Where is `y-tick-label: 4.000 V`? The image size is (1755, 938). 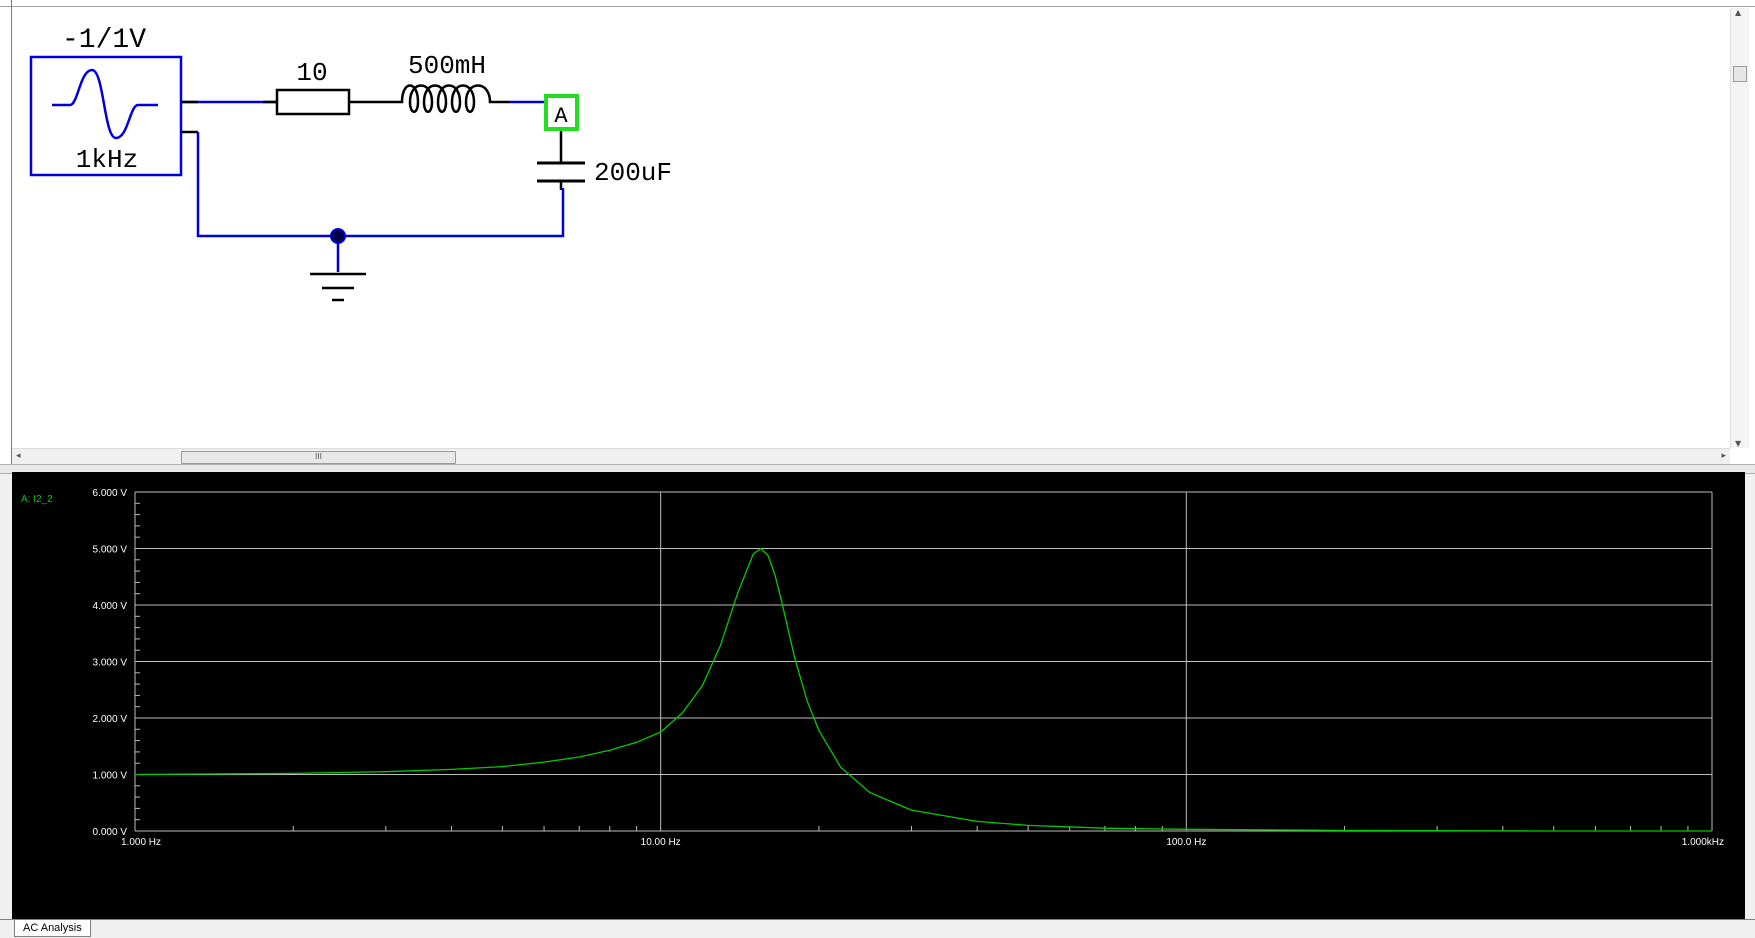 y-tick-label: 4.000 V is located at coordinates (110, 606).